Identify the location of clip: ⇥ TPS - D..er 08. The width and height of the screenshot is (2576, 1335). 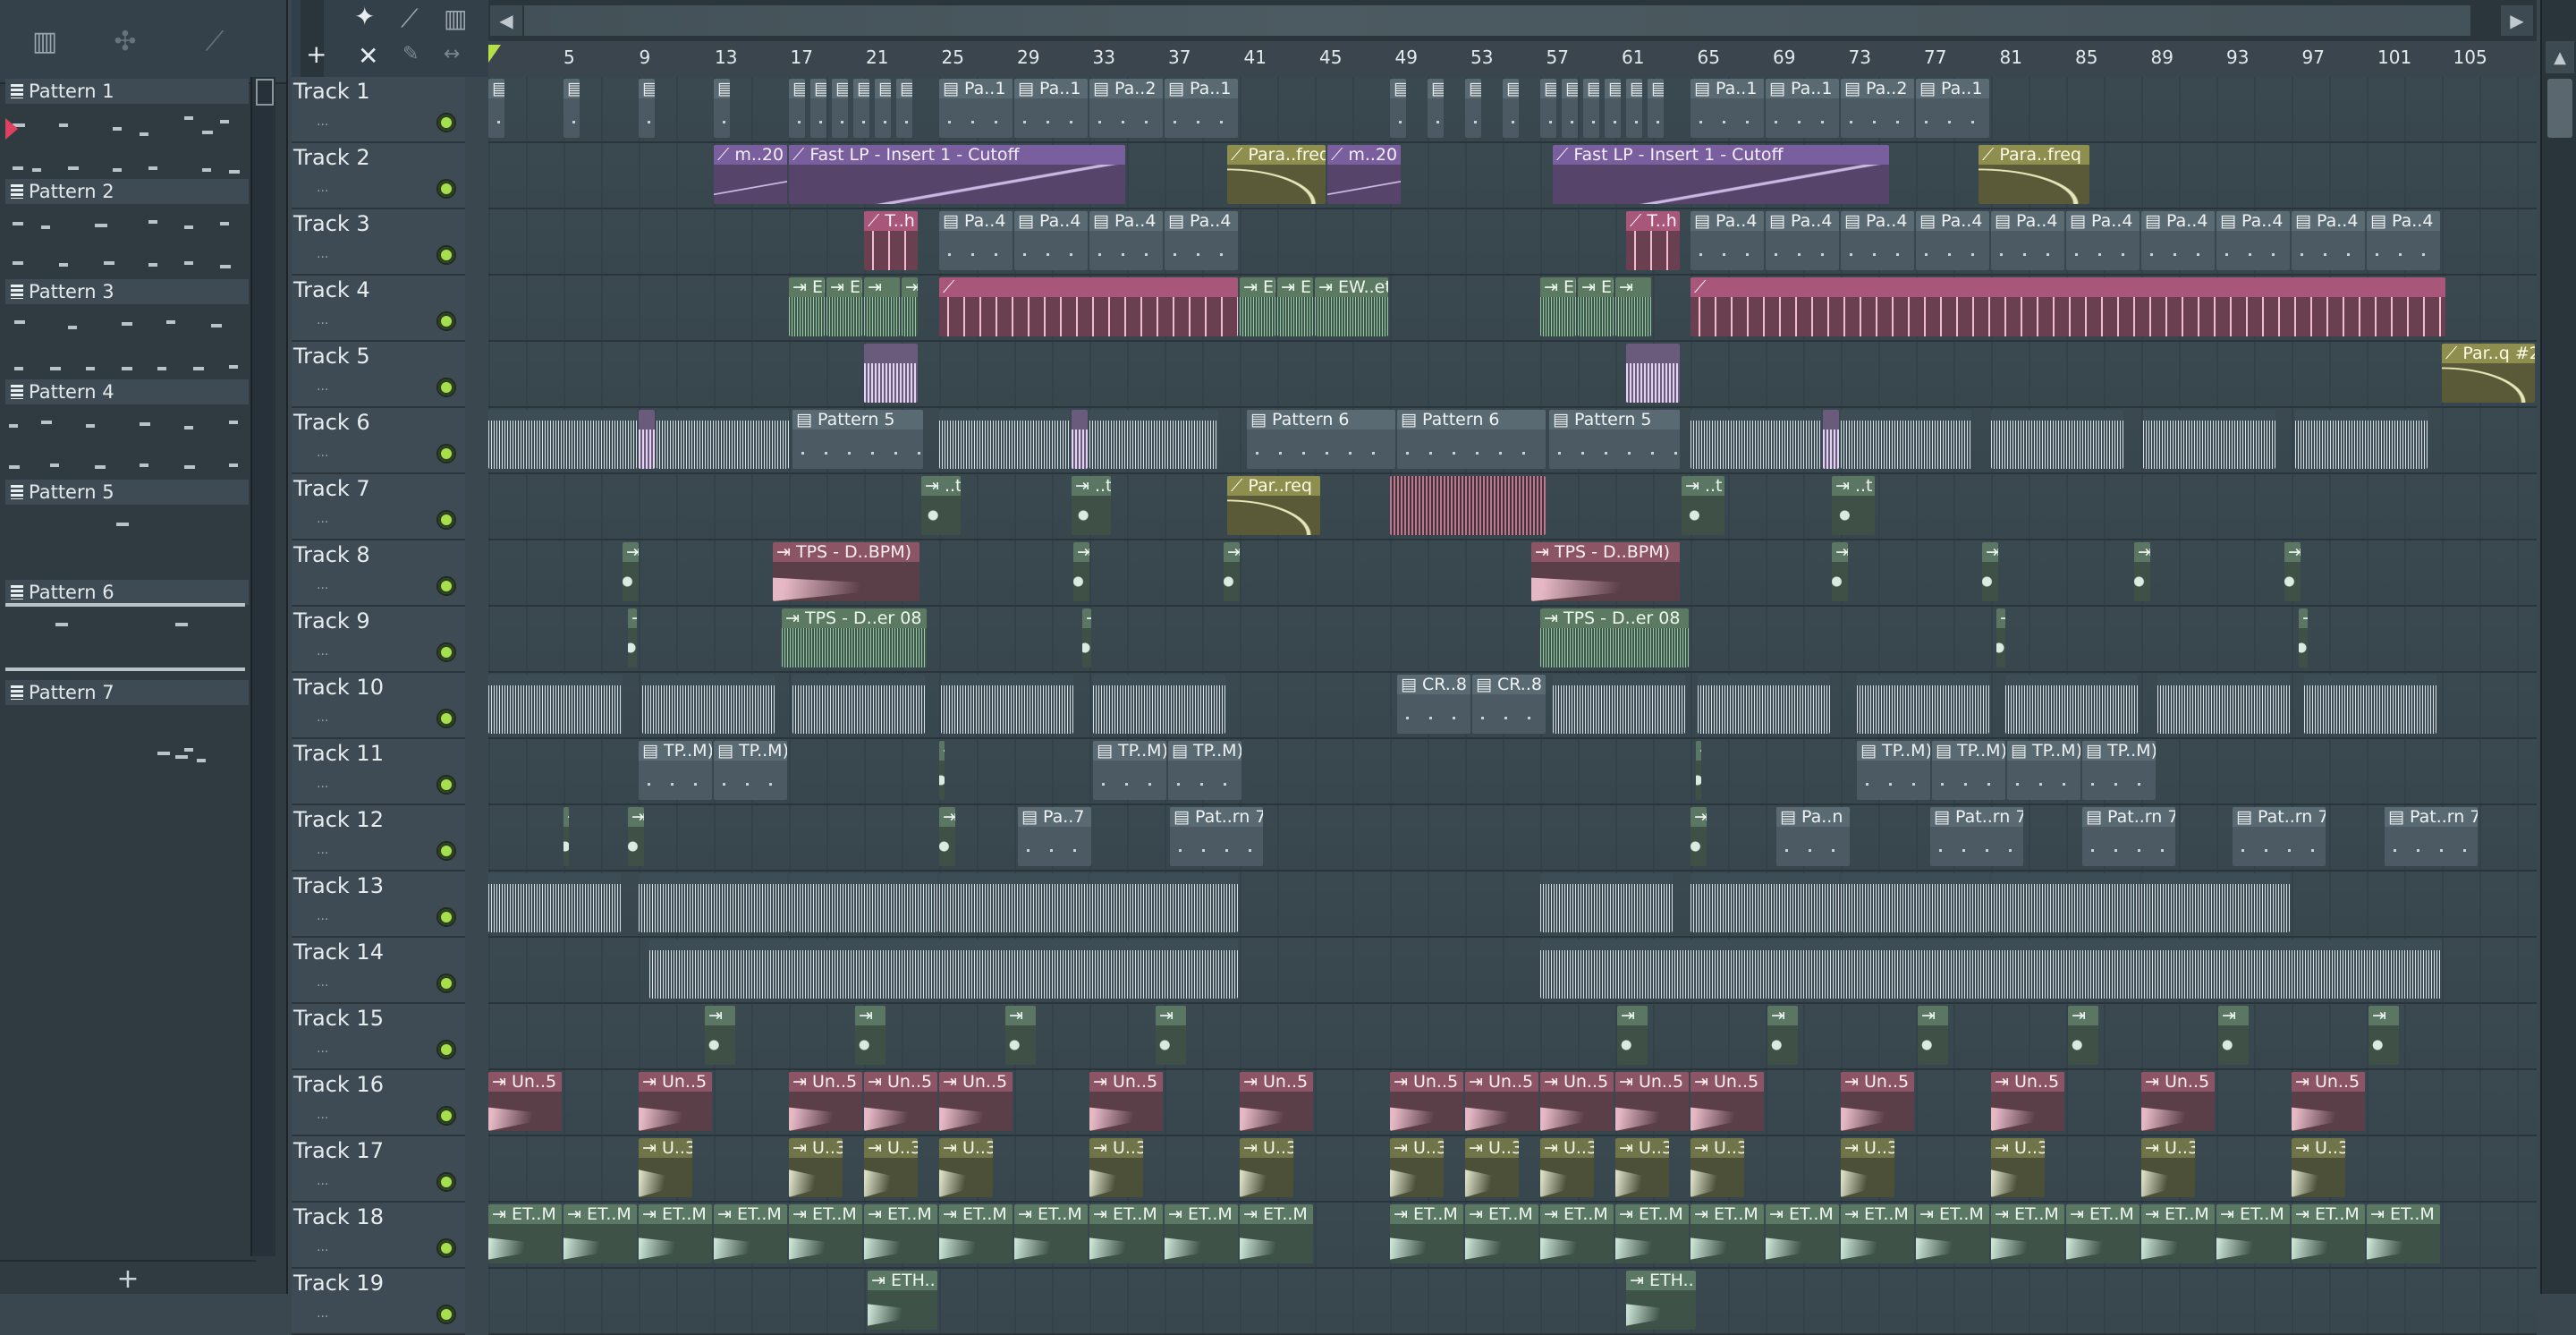
(1614, 638).